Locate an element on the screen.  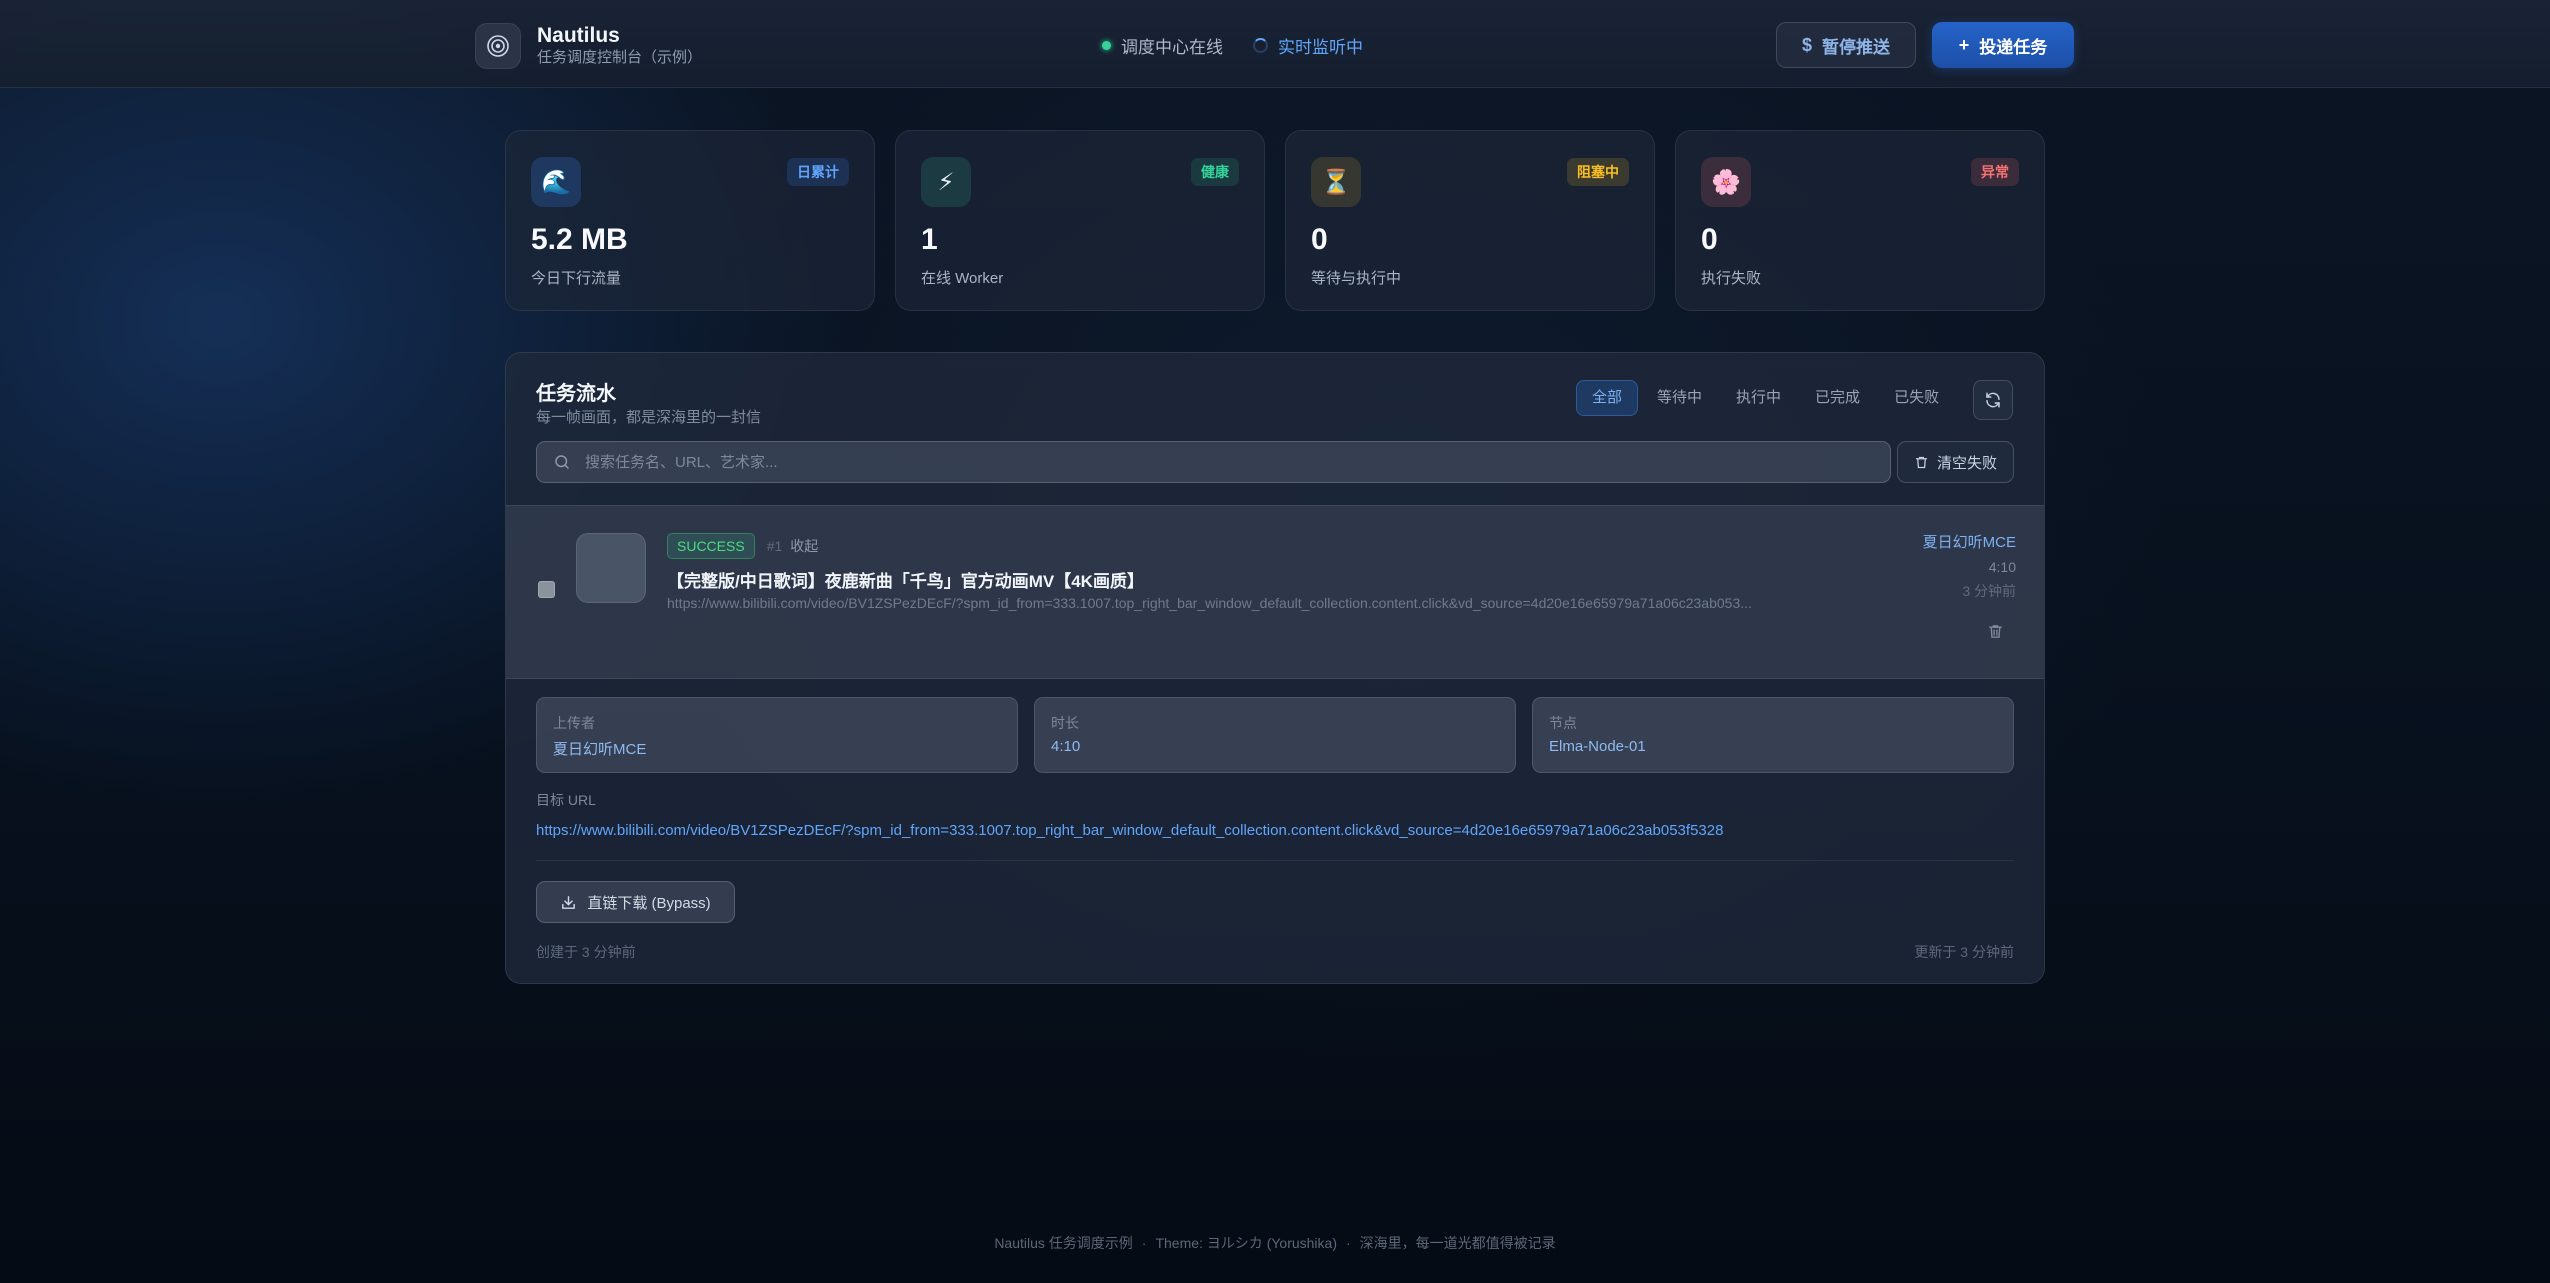
stat-card-traffic: 🌊 日累计 5.2 MB 今日下行流量 is located at coordinates (690, 220).